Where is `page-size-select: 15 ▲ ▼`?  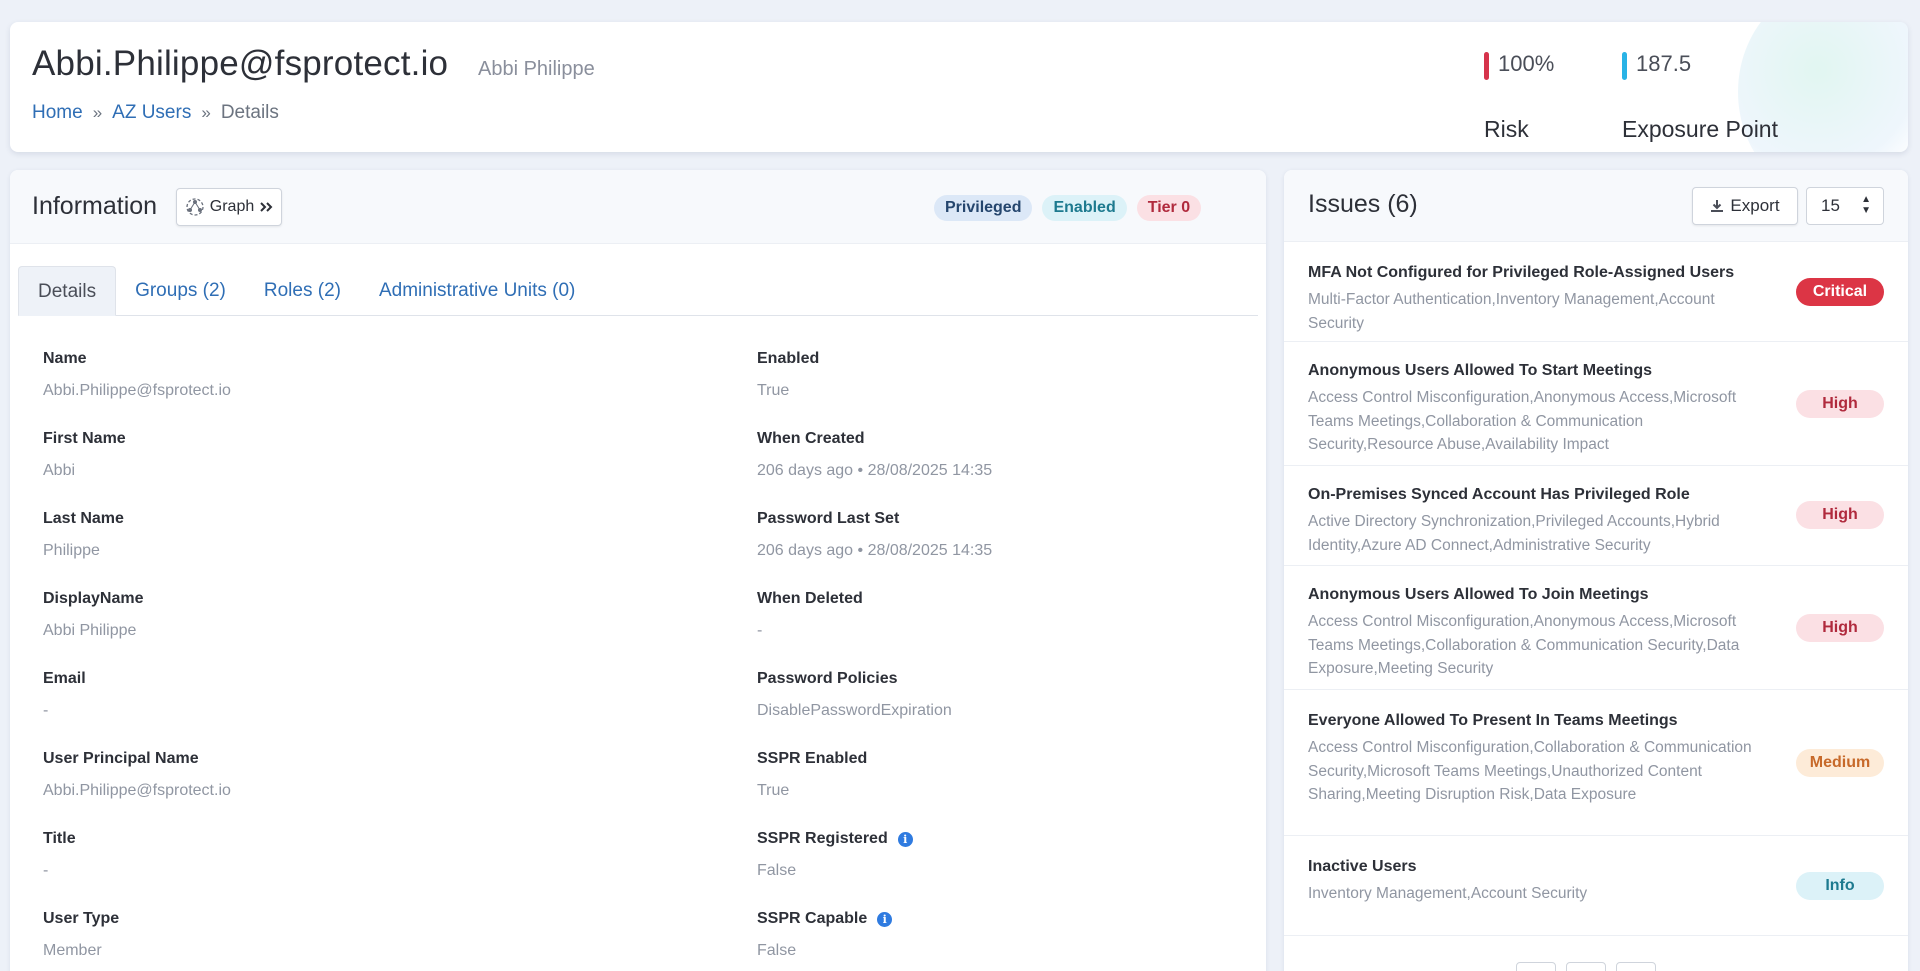
page-size-select: 15 ▲ ▼ is located at coordinates (1845, 206).